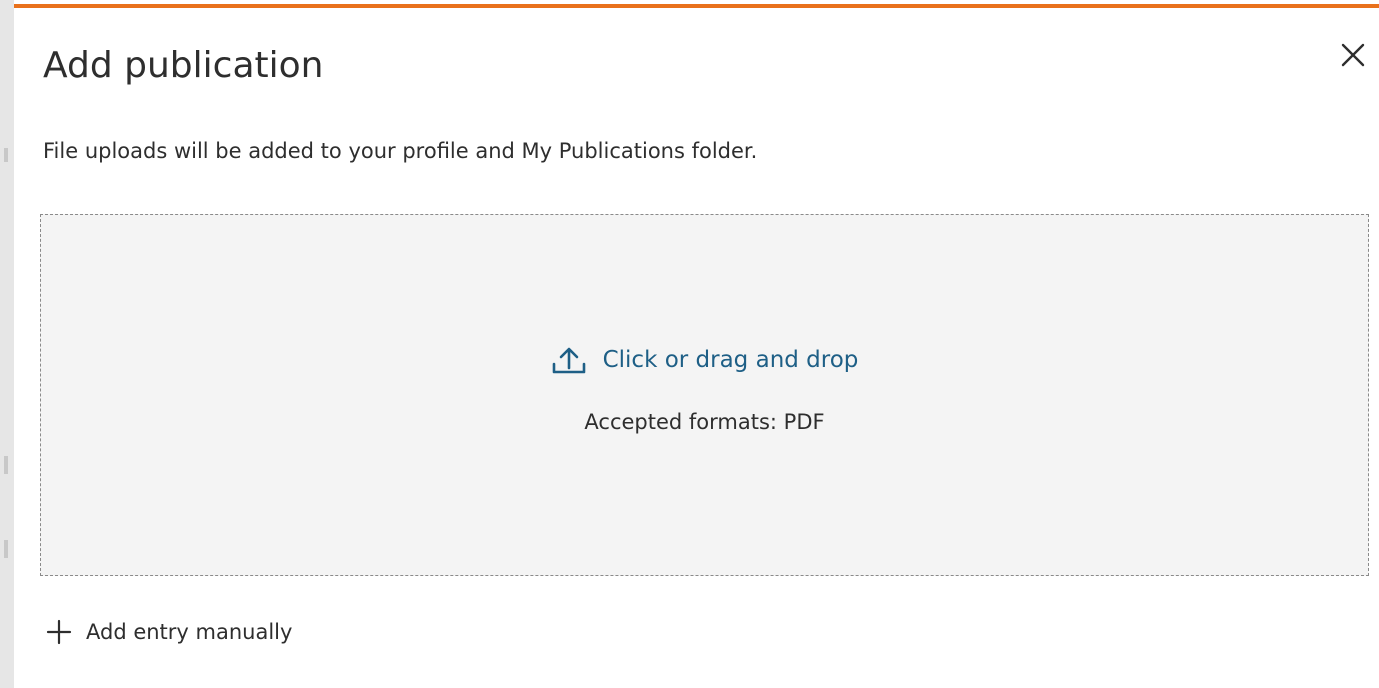 Image resolution: width=1379 pixels, height=688 pixels. I want to click on add-entry-manually-button: Add entry manually, so click(169, 632).